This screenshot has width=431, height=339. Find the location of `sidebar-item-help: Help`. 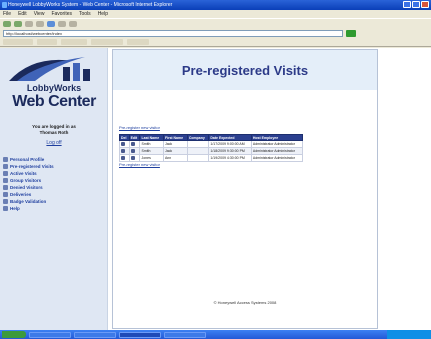

sidebar-item-help: Help is located at coordinates (53, 208).